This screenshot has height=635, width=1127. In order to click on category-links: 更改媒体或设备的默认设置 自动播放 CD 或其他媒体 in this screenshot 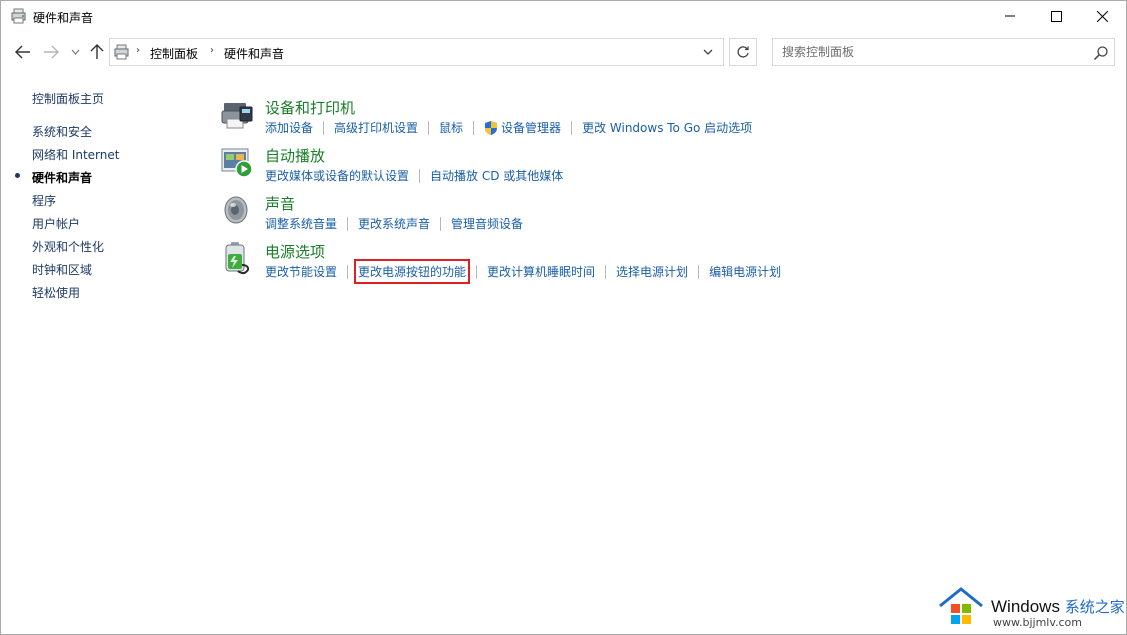, I will do `click(414, 175)`.